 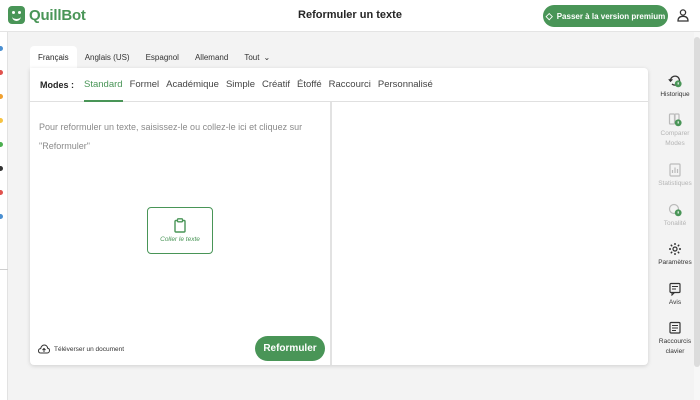 What do you see at coordinates (276, 85) in the screenshot?
I see `mode-creatif: Créatif` at bounding box center [276, 85].